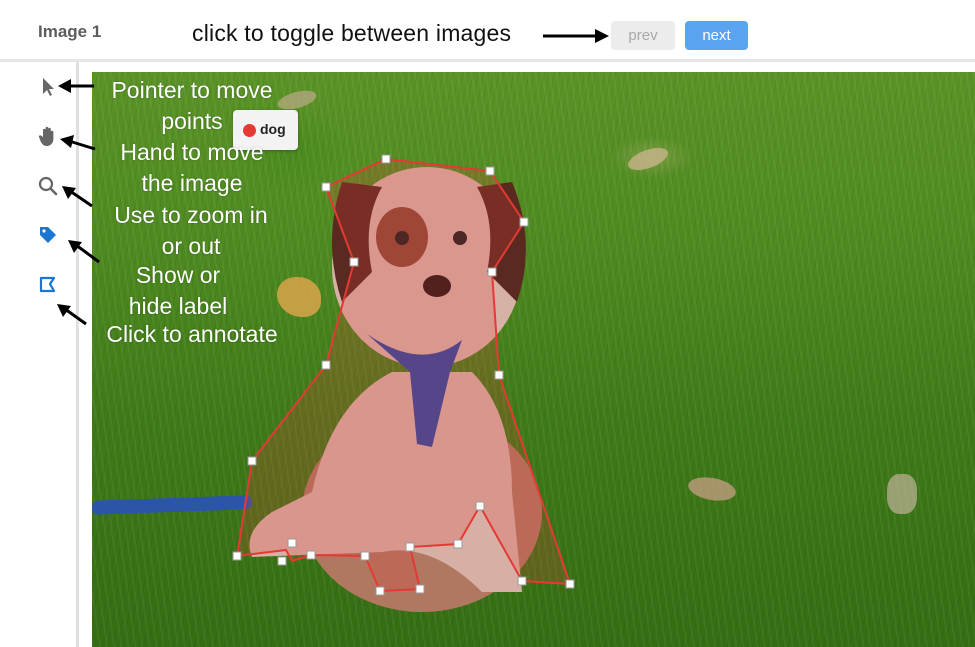 This screenshot has height=647, width=975. I want to click on next-button: next, so click(716, 35).